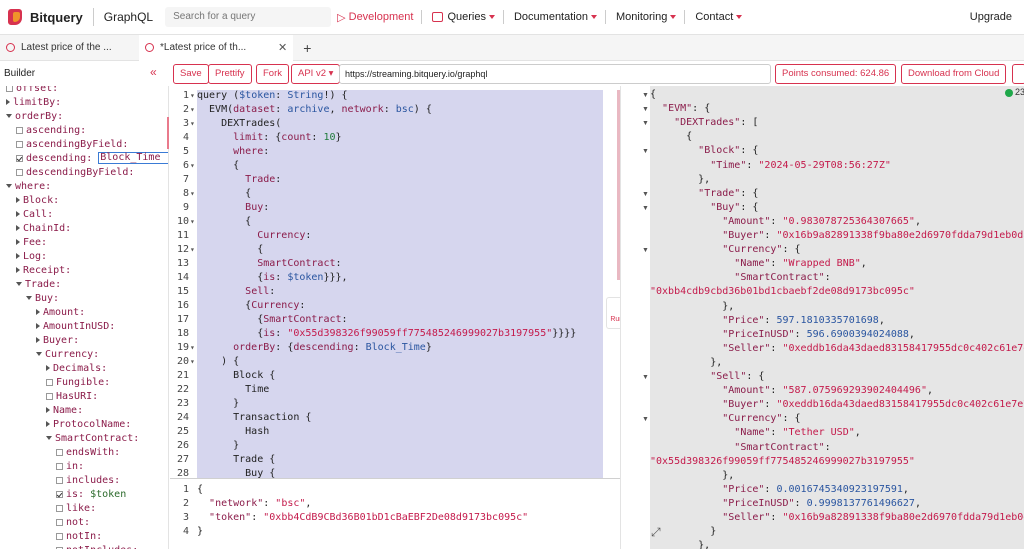  What do you see at coordinates (72, 397) in the screenshot?
I see `builder-tree-item: HasURI:` at bounding box center [72, 397].